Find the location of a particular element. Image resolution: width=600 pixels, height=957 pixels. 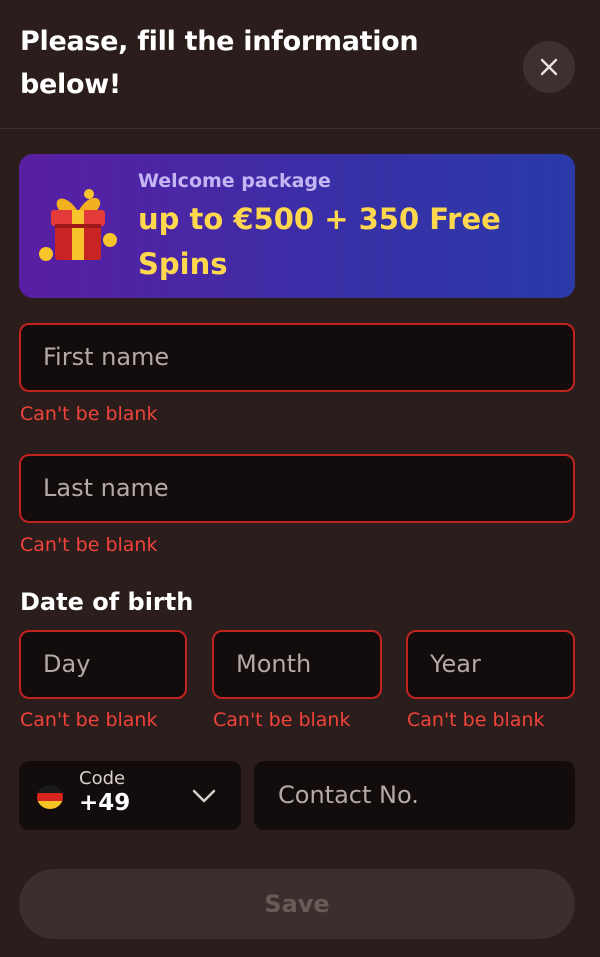

month-input: Month is located at coordinates (297, 664).